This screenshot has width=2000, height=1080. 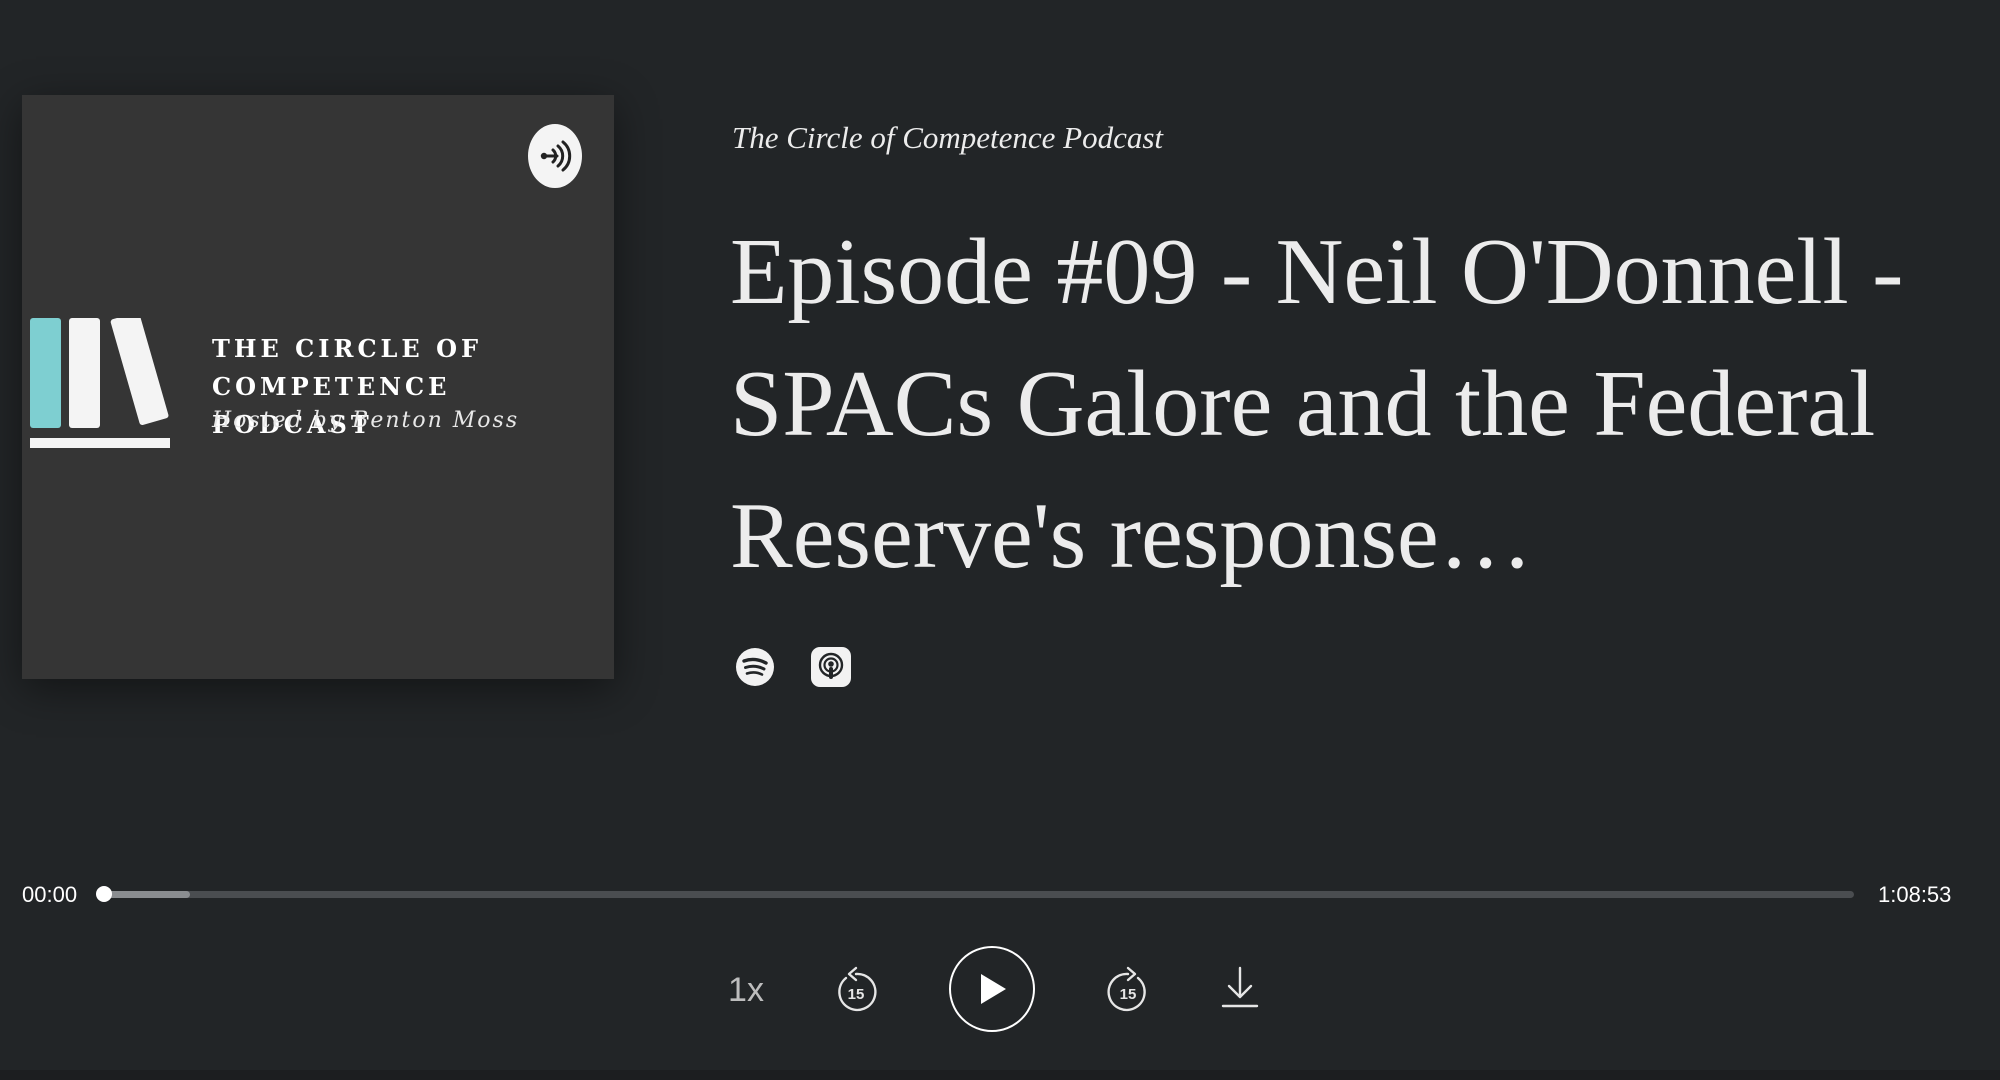 What do you see at coordinates (793, 667) in the screenshot?
I see `platform-links` at bounding box center [793, 667].